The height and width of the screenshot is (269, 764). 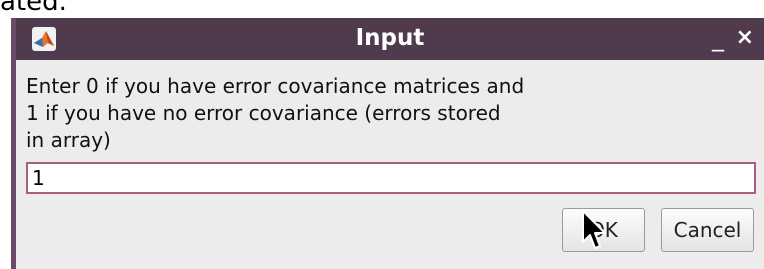 What do you see at coordinates (603, 230) in the screenshot?
I see `ok-button: OK` at bounding box center [603, 230].